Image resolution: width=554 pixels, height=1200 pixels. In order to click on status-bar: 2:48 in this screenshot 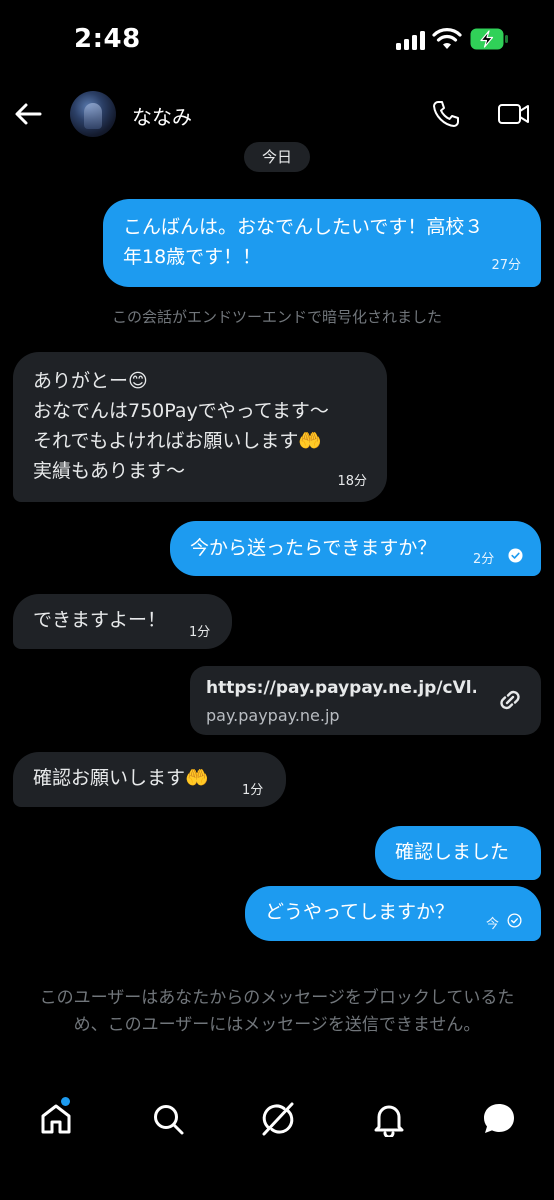, I will do `click(277, 40)`.